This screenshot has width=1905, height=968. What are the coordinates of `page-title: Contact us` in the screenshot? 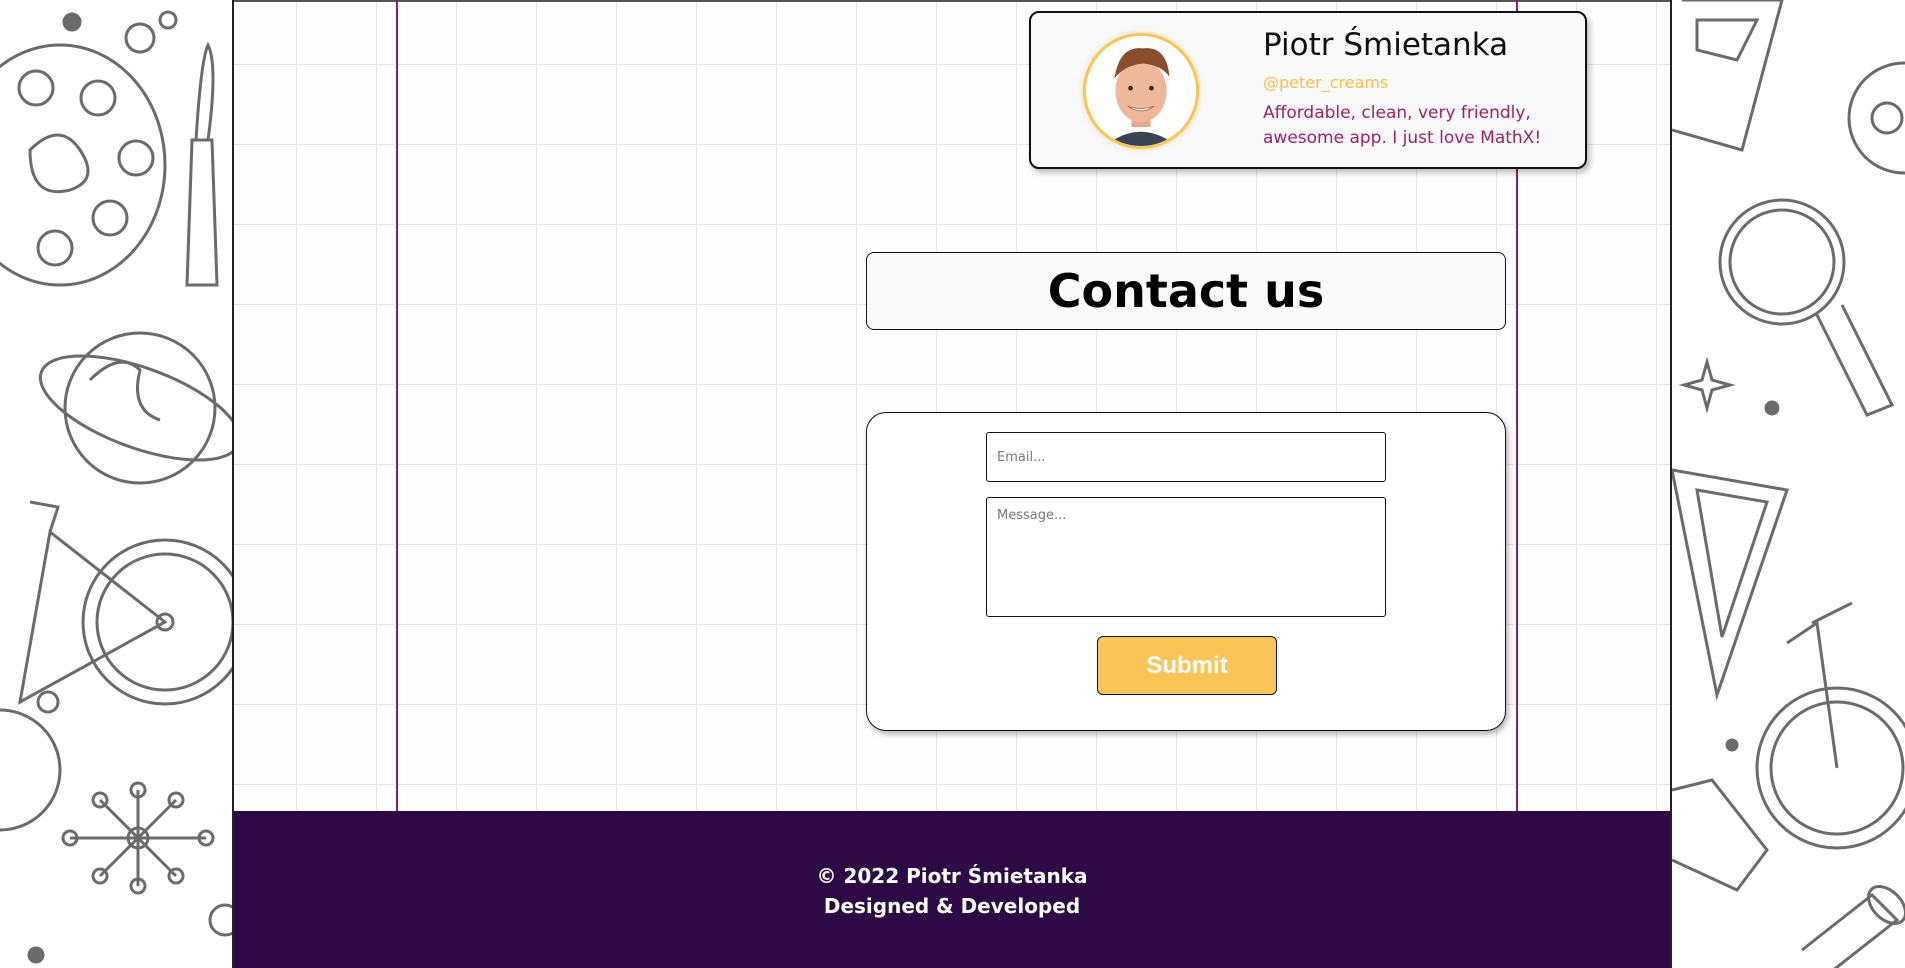 It's located at (1186, 291).